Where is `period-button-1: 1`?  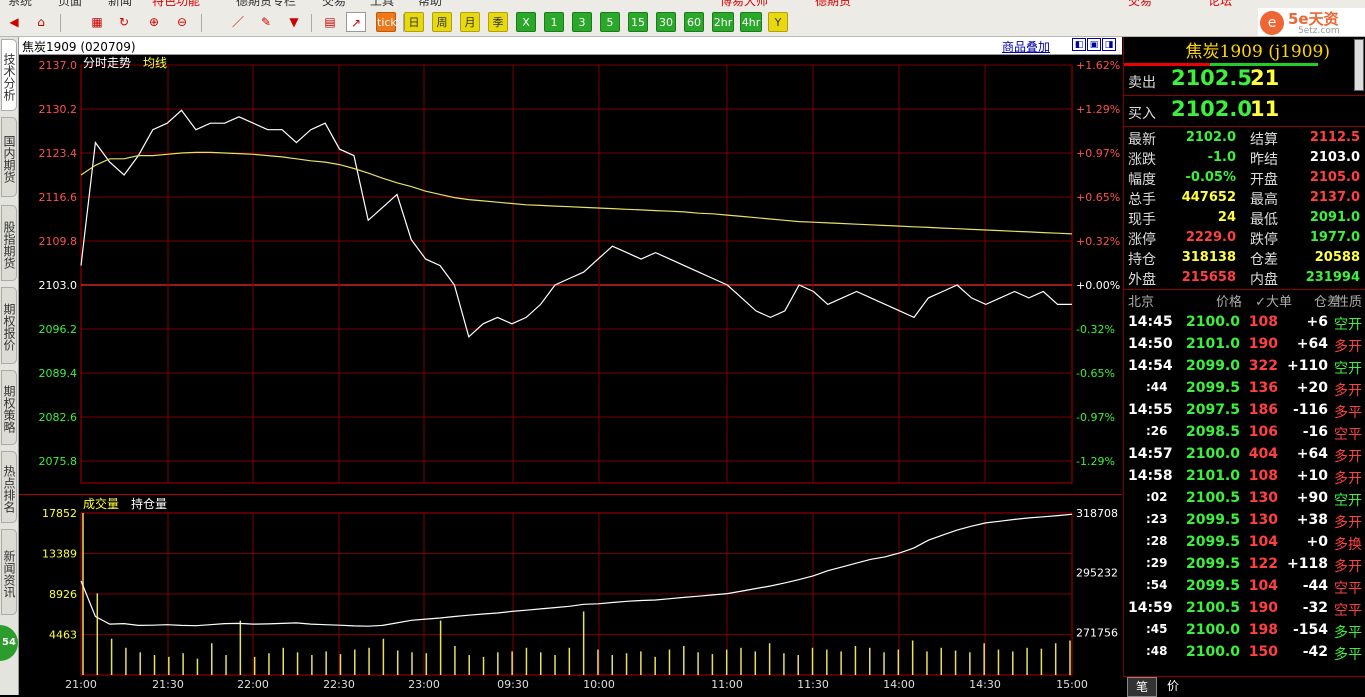
period-button-1: 1 is located at coordinates (554, 22).